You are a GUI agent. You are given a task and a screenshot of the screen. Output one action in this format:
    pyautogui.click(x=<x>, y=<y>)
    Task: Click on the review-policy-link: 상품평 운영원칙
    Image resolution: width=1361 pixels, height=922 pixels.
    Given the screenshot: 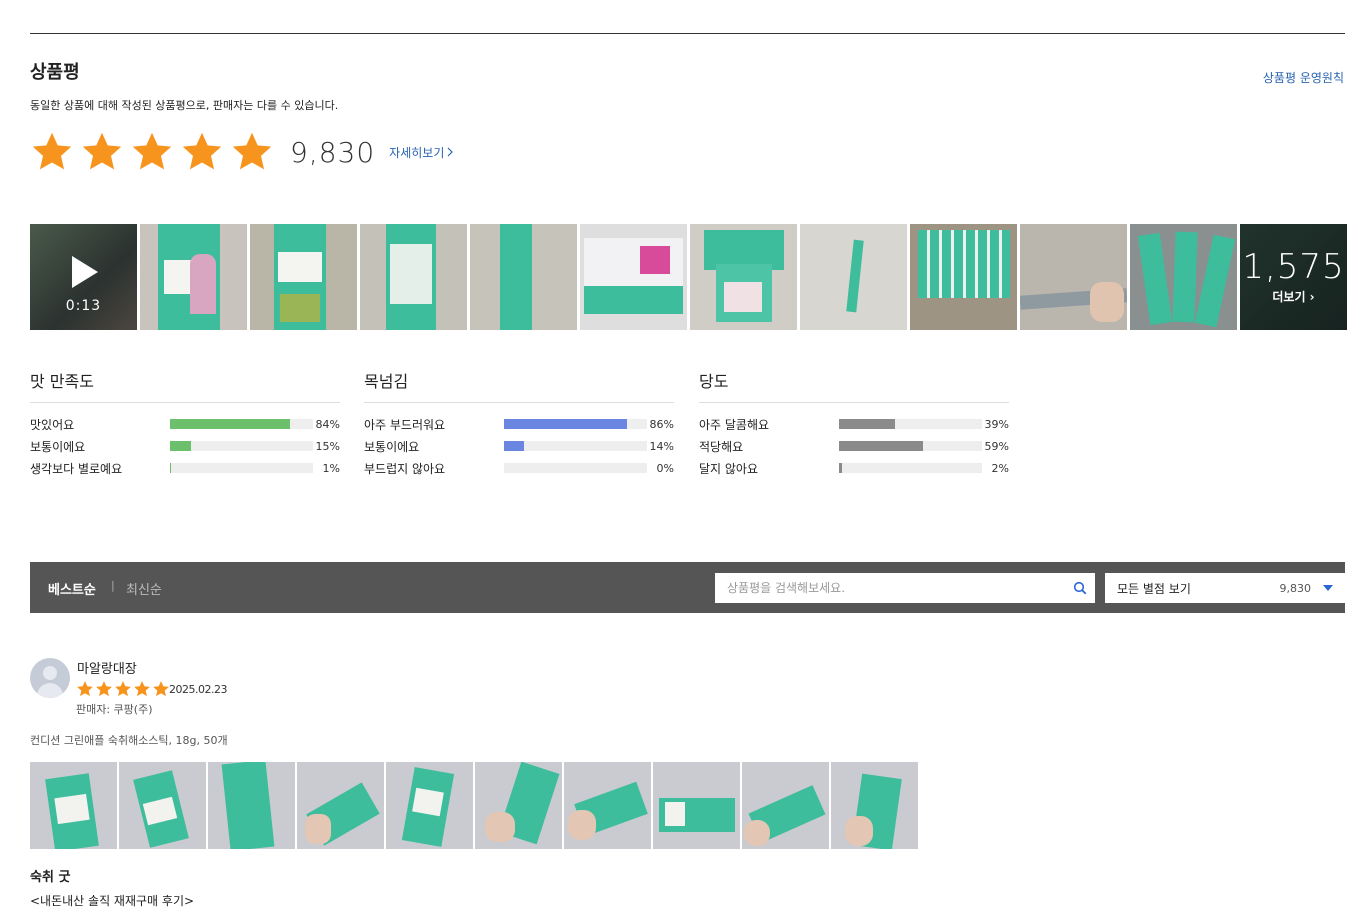 What is the action you would take?
    pyautogui.click(x=1303, y=77)
    